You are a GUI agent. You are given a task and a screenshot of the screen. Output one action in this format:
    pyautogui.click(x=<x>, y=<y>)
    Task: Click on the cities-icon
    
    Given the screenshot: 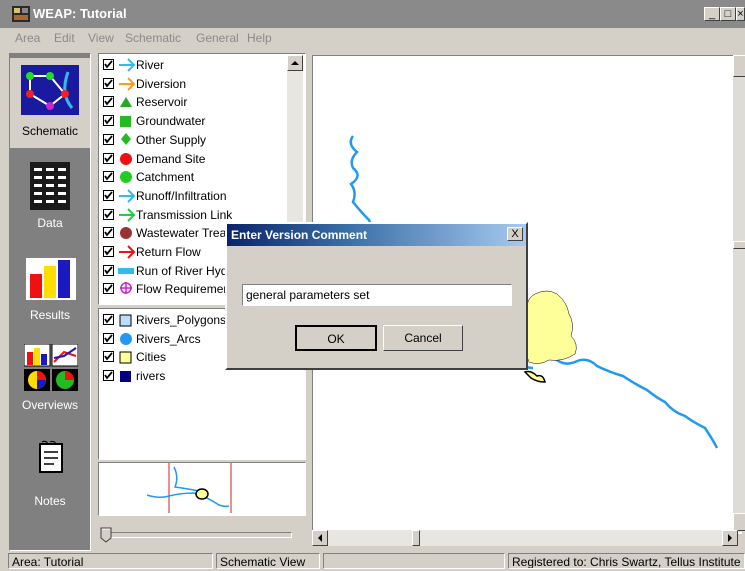 What is the action you would take?
    pyautogui.click(x=126, y=357)
    